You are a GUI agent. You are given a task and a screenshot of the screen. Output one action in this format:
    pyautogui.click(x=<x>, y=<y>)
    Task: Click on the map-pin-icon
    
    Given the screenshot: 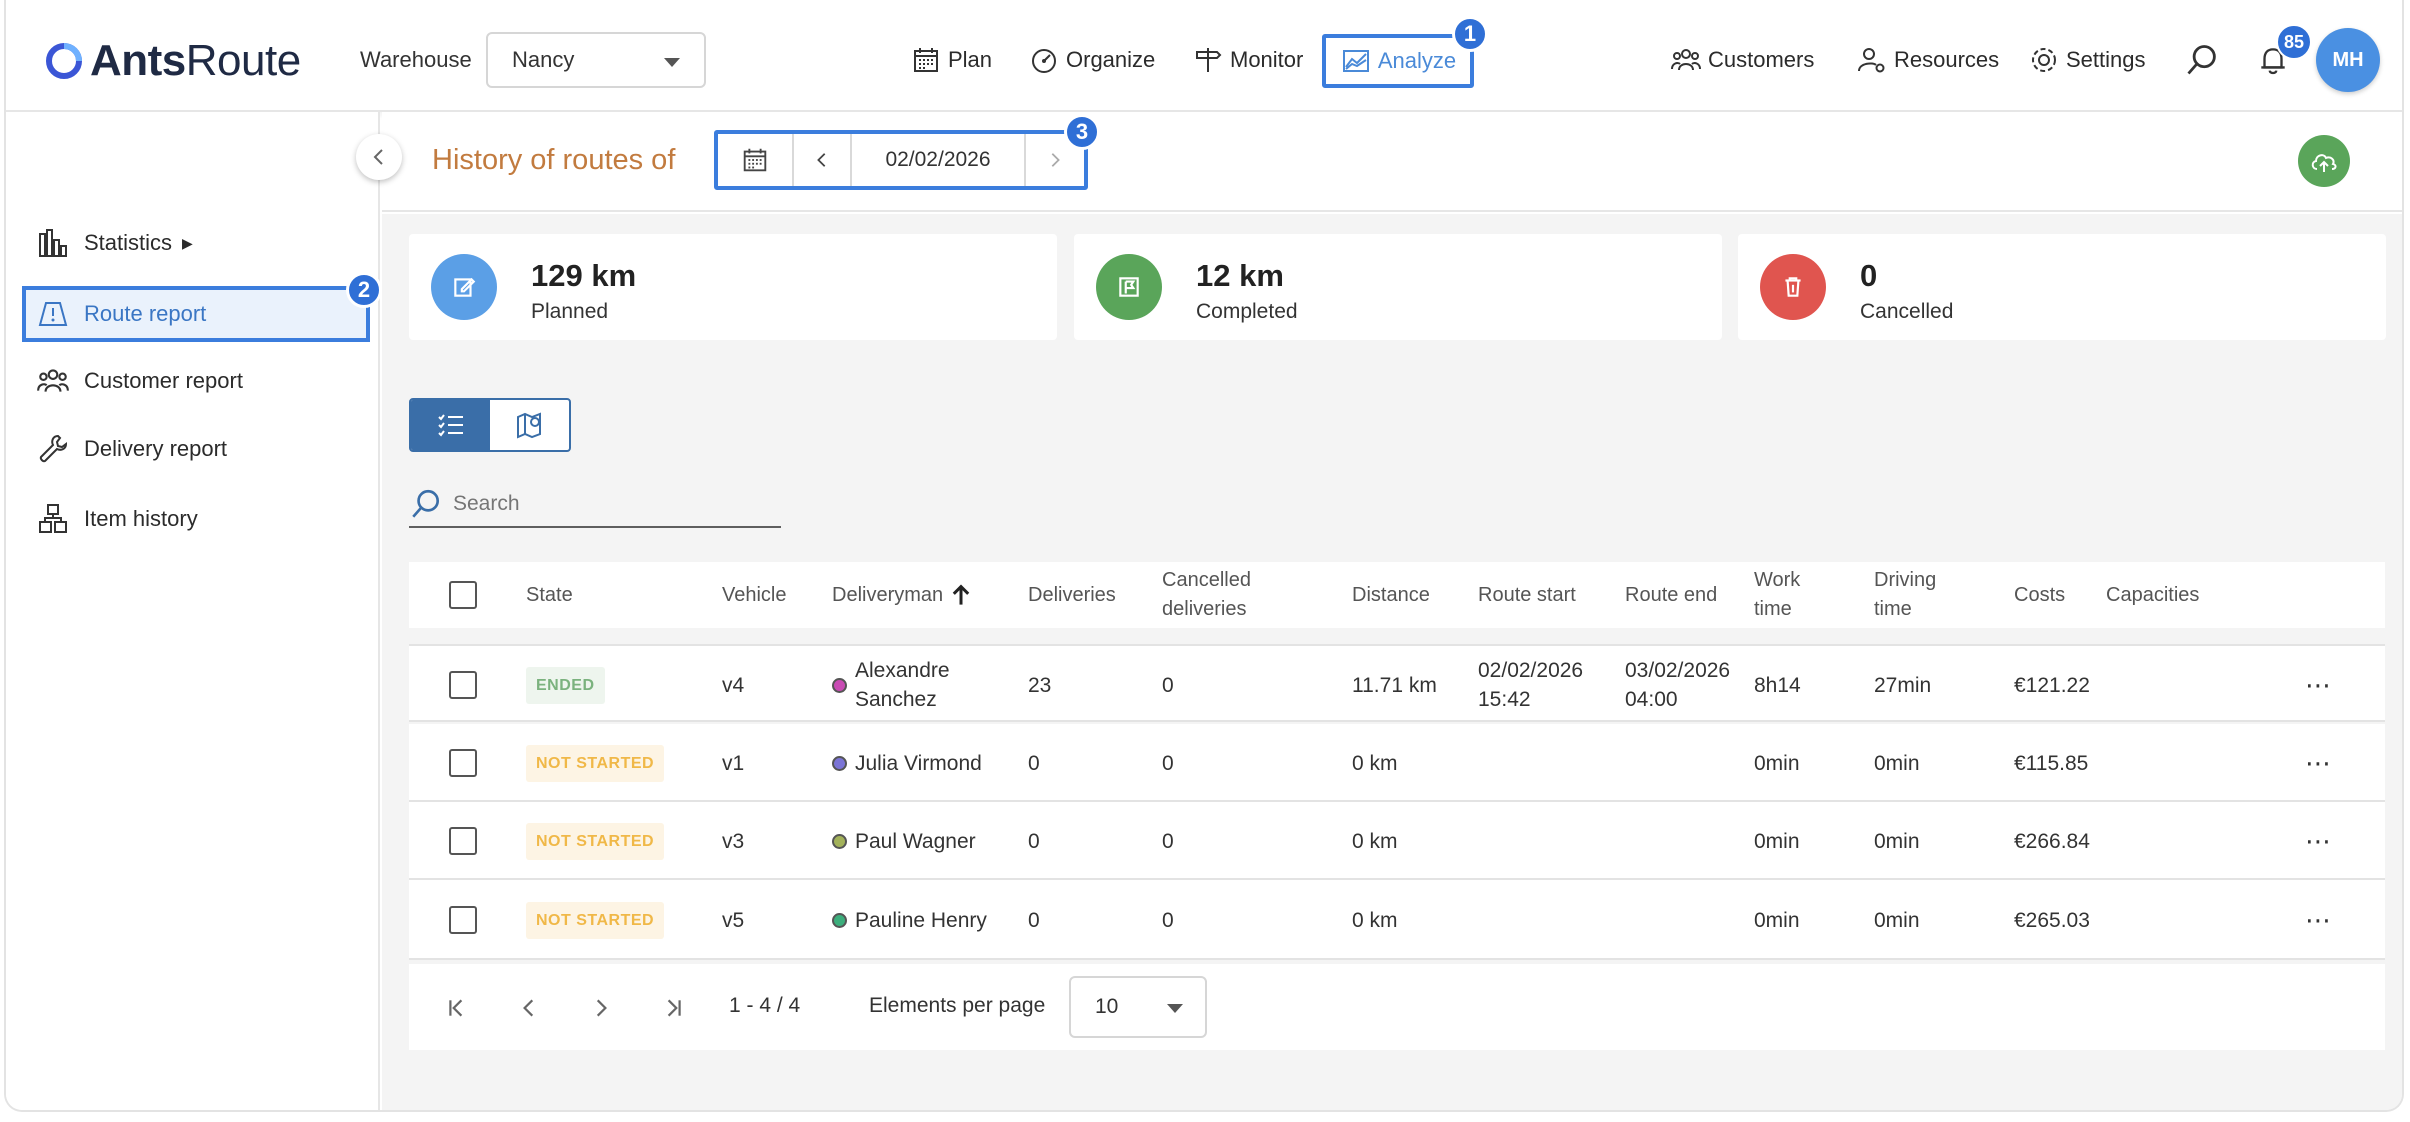 What is the action you would take?
    pyautogui.click(x=528, y=425)
    